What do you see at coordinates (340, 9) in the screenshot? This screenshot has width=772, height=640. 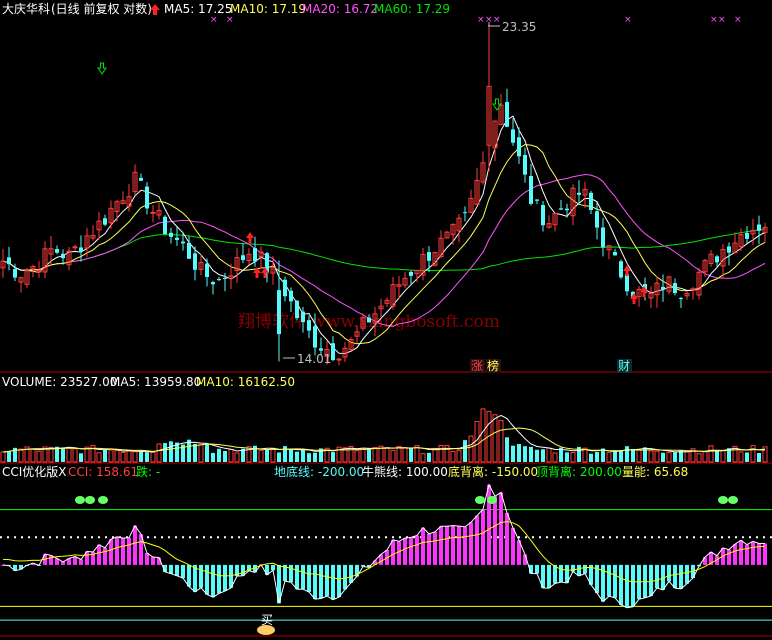 I see `ma20-label: MA20: 16.72` at bounding box center [340, 9].